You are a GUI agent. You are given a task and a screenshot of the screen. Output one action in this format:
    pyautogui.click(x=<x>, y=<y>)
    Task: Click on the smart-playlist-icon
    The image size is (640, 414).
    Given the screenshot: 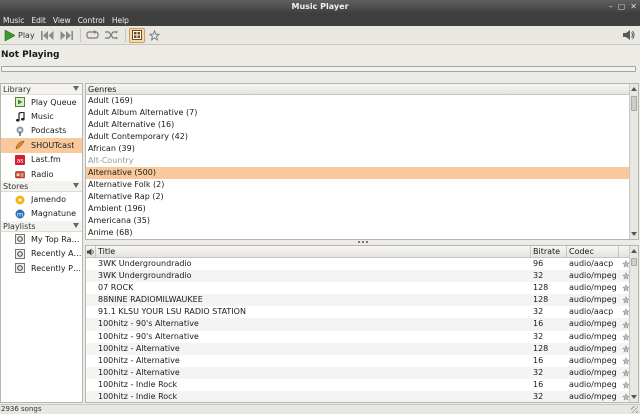 What is the action you would take?
    pyautogui.click(x=20, y=253)
    